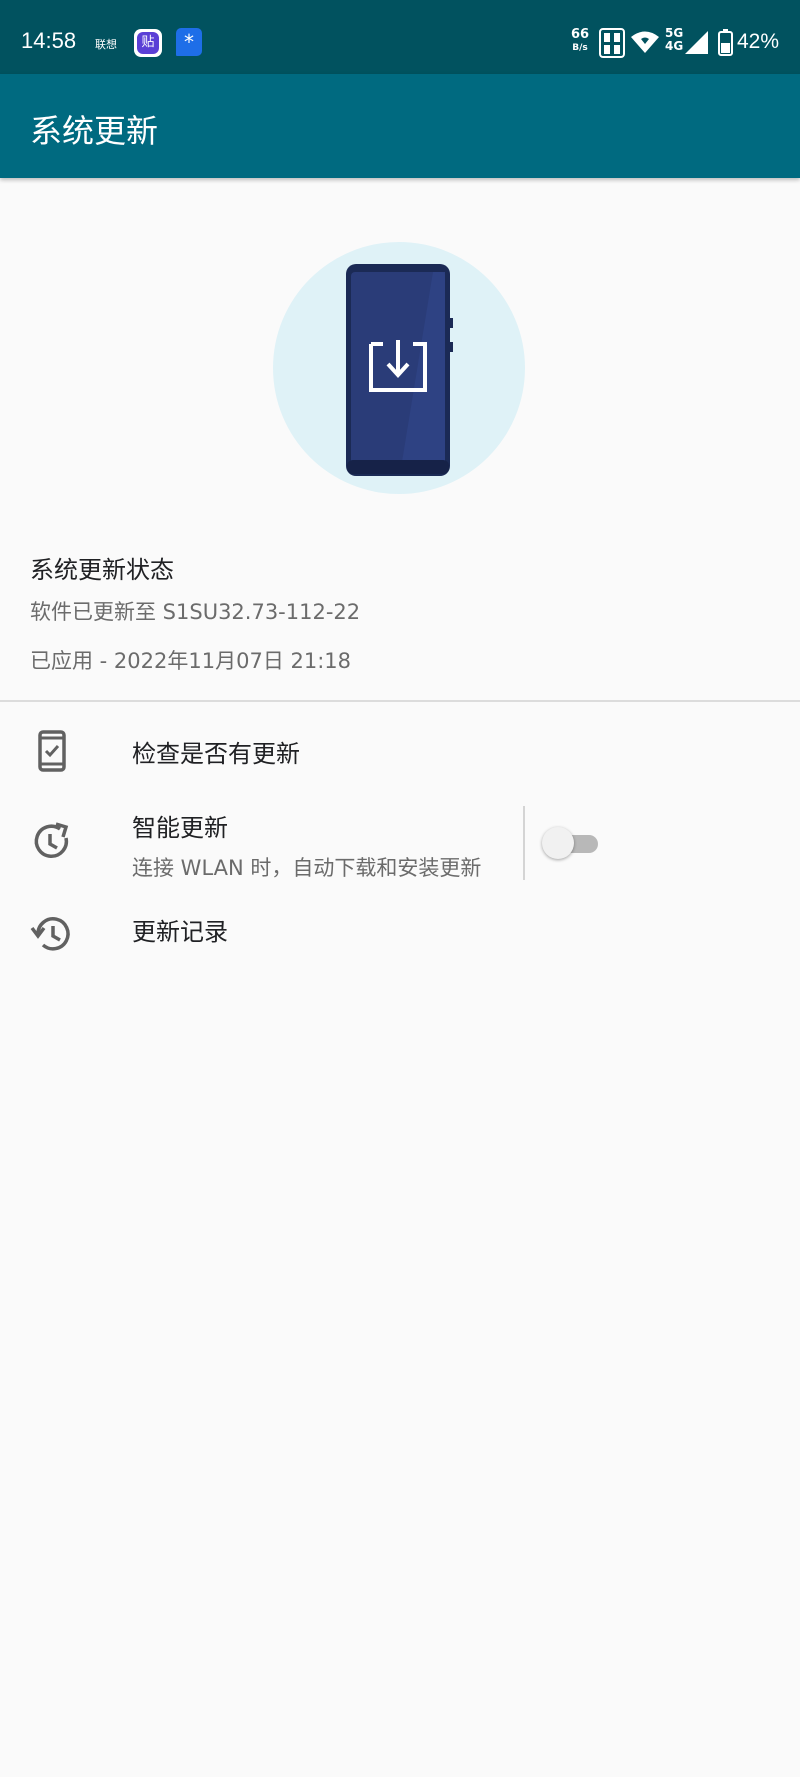  Describe the element at coordinates (645, 42) in the screenshot. I see `wifi-icon` at that location.